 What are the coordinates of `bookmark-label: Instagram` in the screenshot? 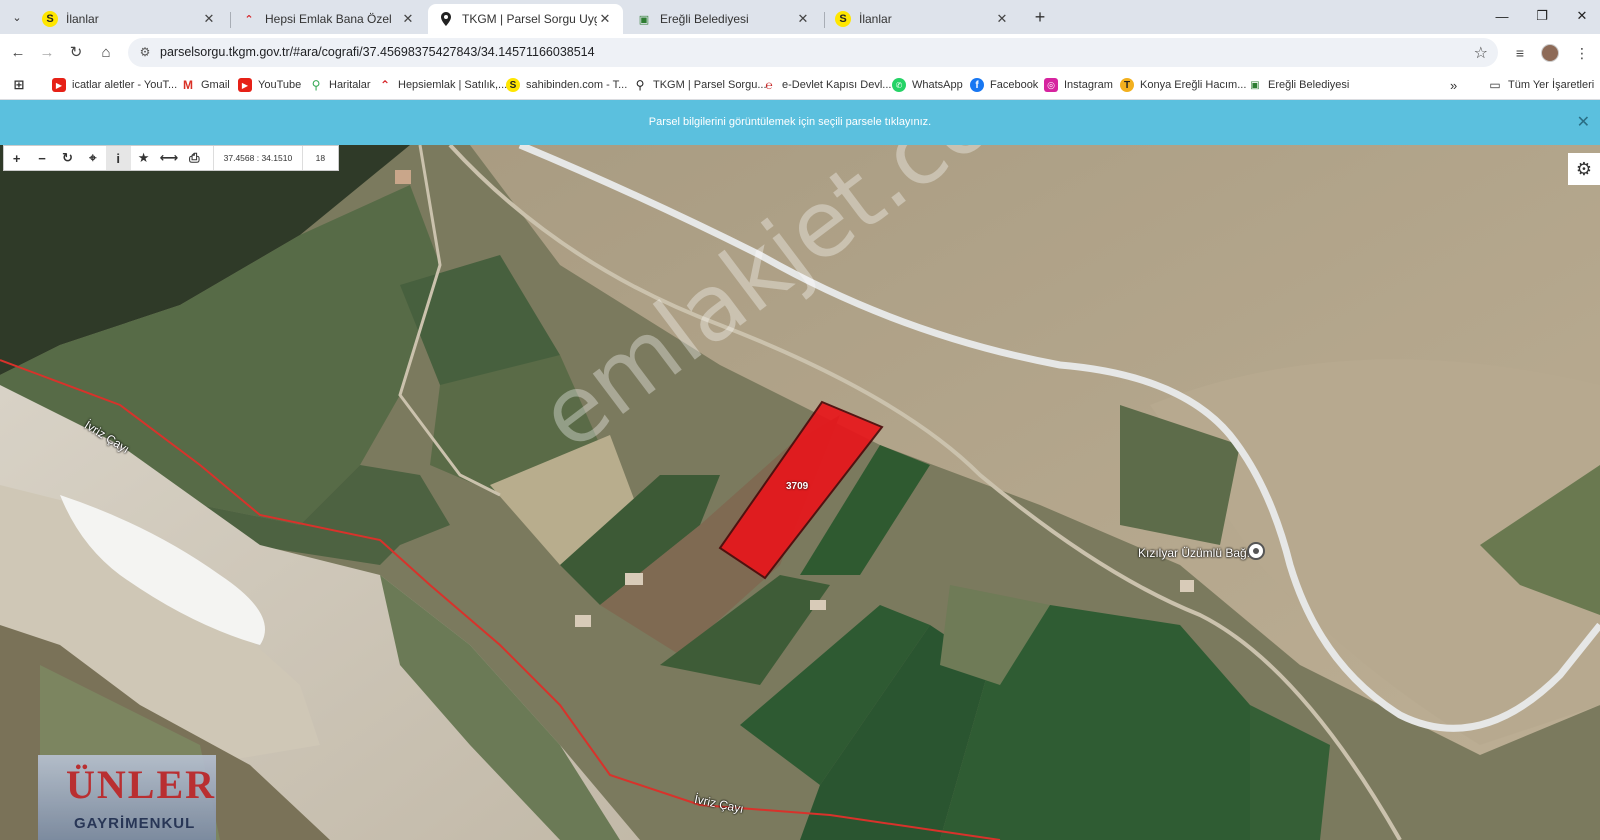 It's located at (1088, 85).